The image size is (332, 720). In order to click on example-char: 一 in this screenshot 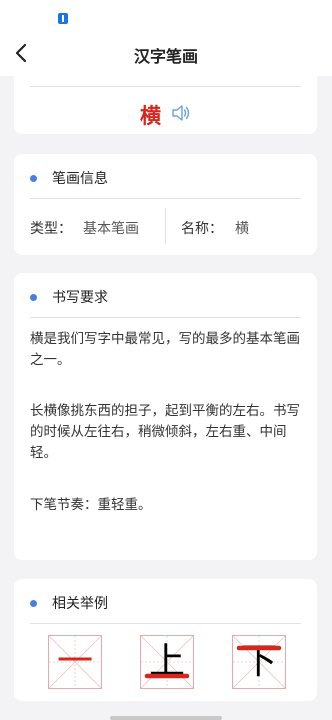, I will do `click(74, 661)`.